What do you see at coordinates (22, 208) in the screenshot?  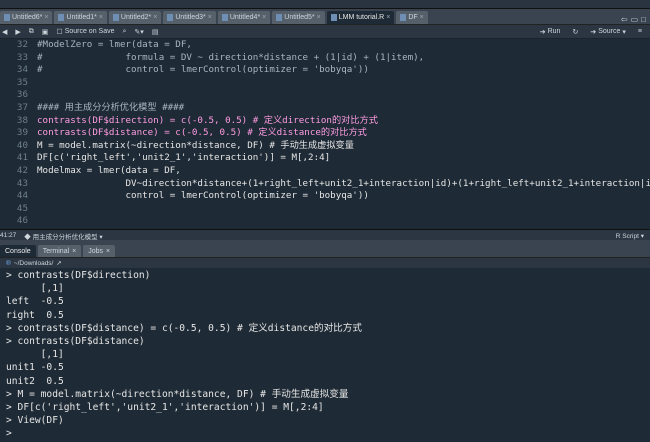 I see `line-number: 45` at bounding box center [22, 208].